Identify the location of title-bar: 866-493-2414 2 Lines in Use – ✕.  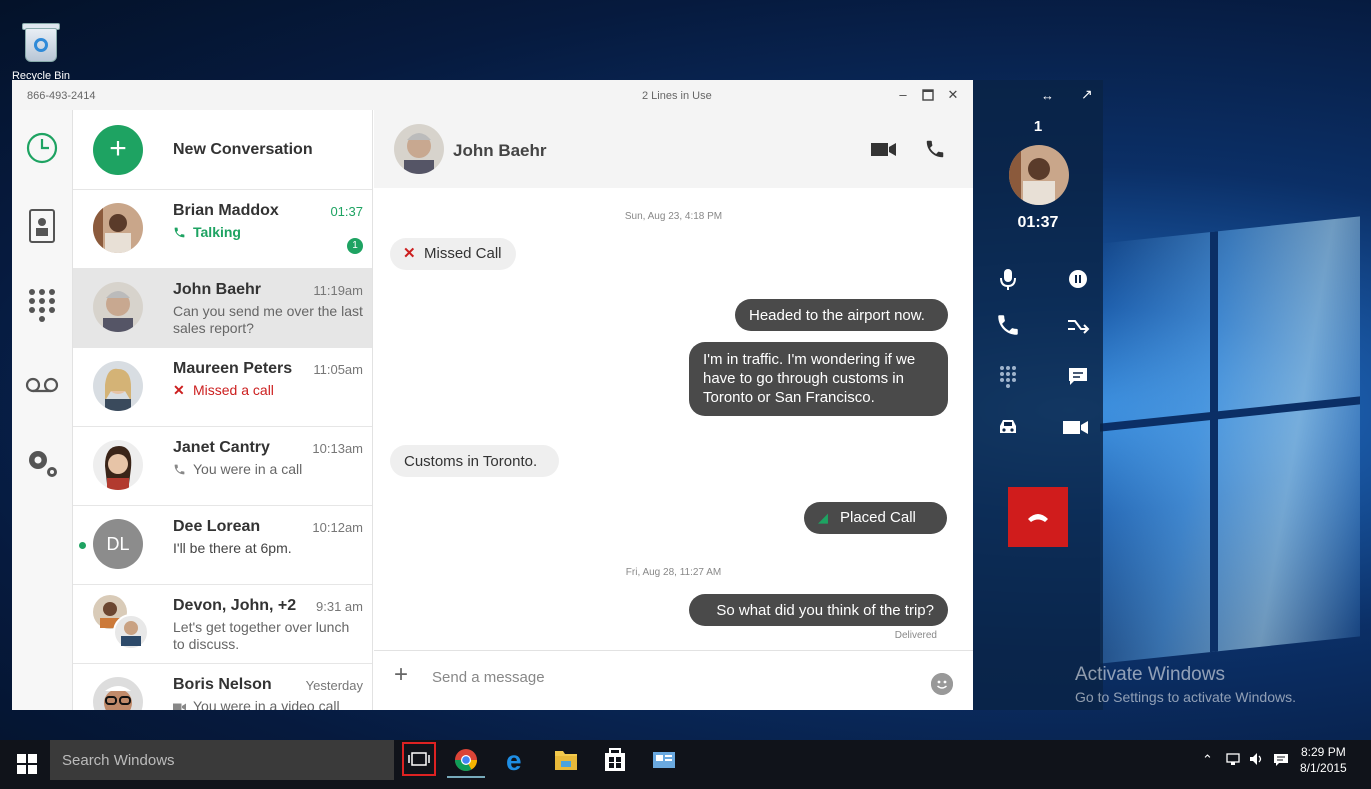
(492, 95).